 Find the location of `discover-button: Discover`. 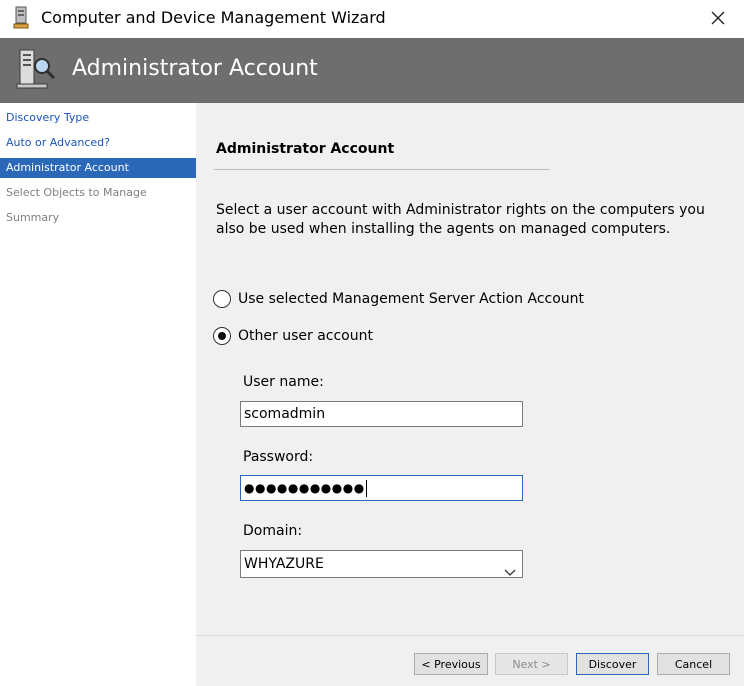

discover-button: Discover is located at coordinates (612, 664).